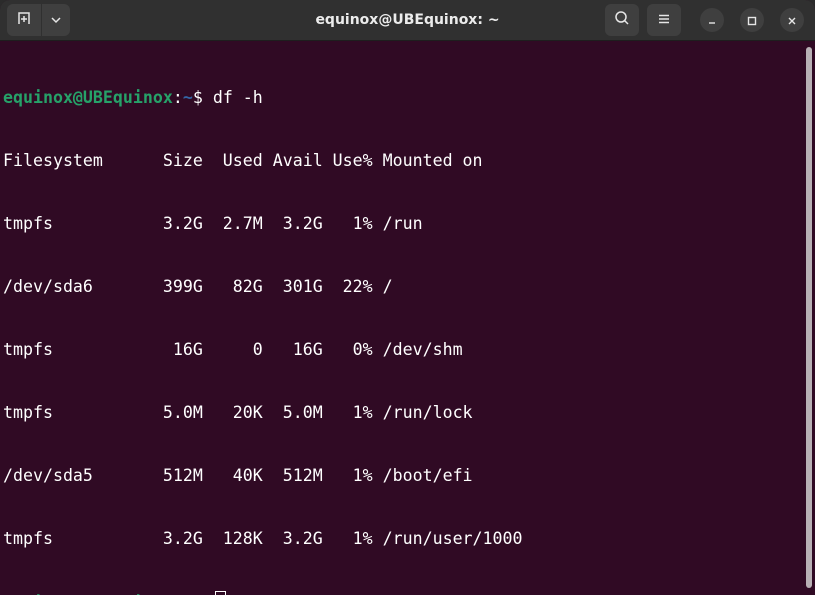 The height and width of the screenshot is (595, 815). I want to click on new-tab-icon, so click(24, 20).